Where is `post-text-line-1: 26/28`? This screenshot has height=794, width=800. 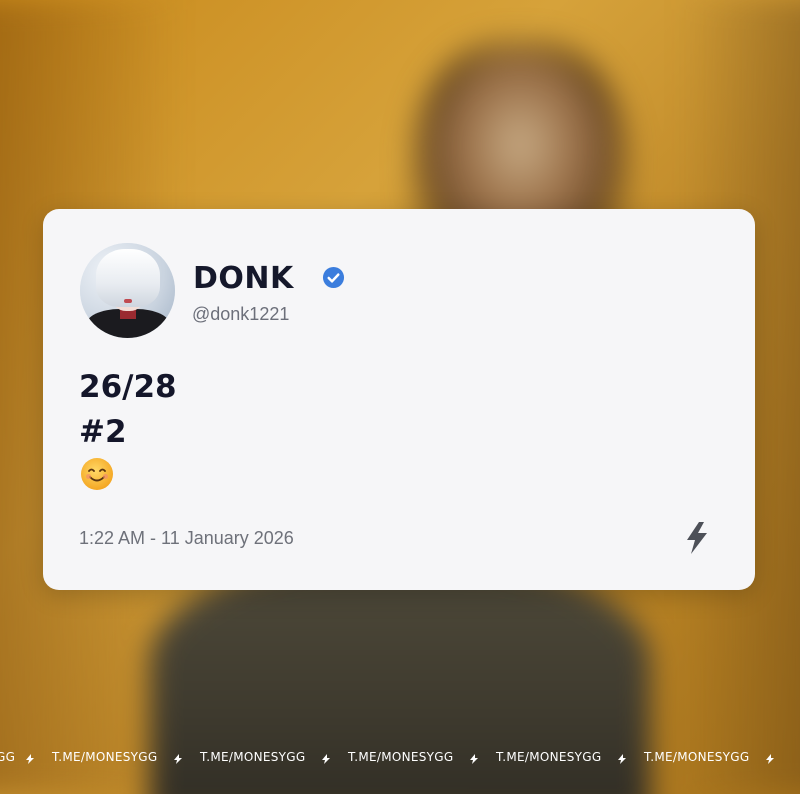 post-text-line-1: 26/28 is located at coordinates (128, 387).